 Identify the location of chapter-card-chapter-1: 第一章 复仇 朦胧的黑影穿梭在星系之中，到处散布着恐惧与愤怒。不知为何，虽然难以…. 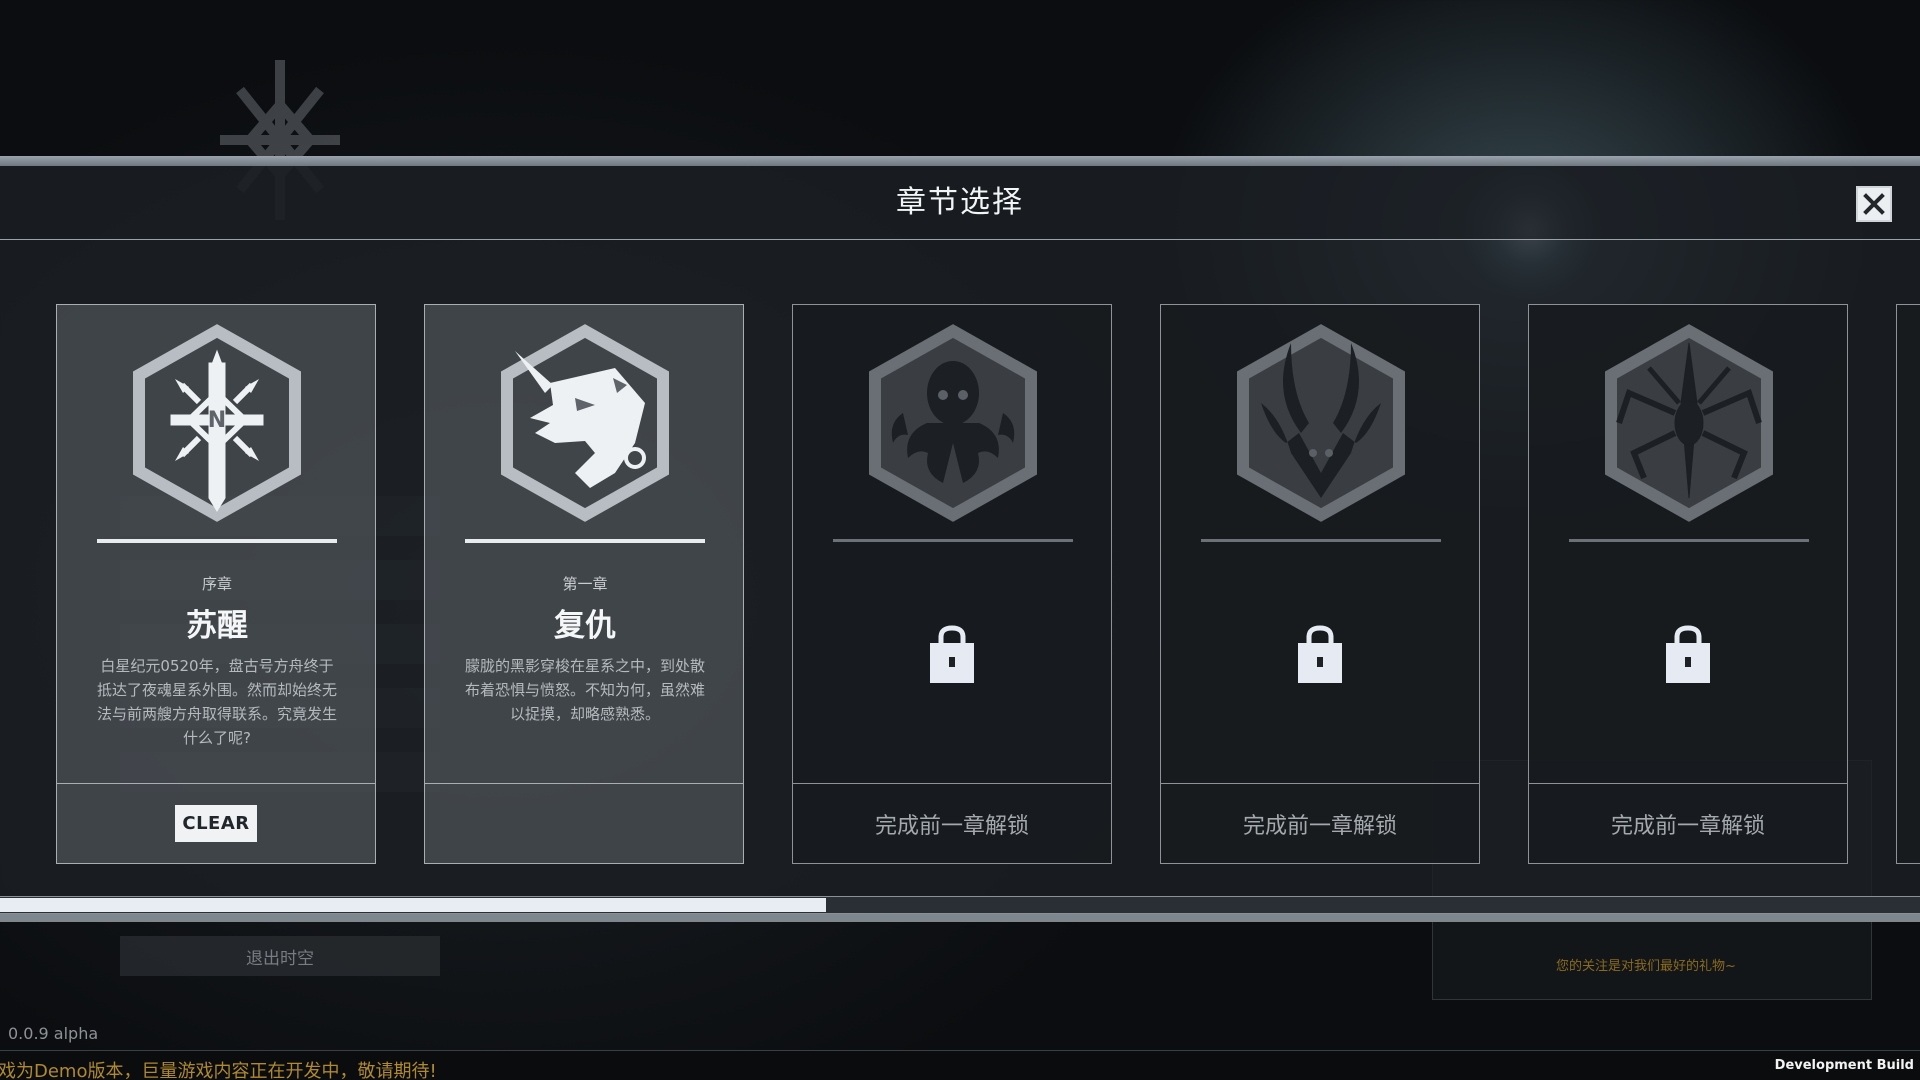
(584, 584).